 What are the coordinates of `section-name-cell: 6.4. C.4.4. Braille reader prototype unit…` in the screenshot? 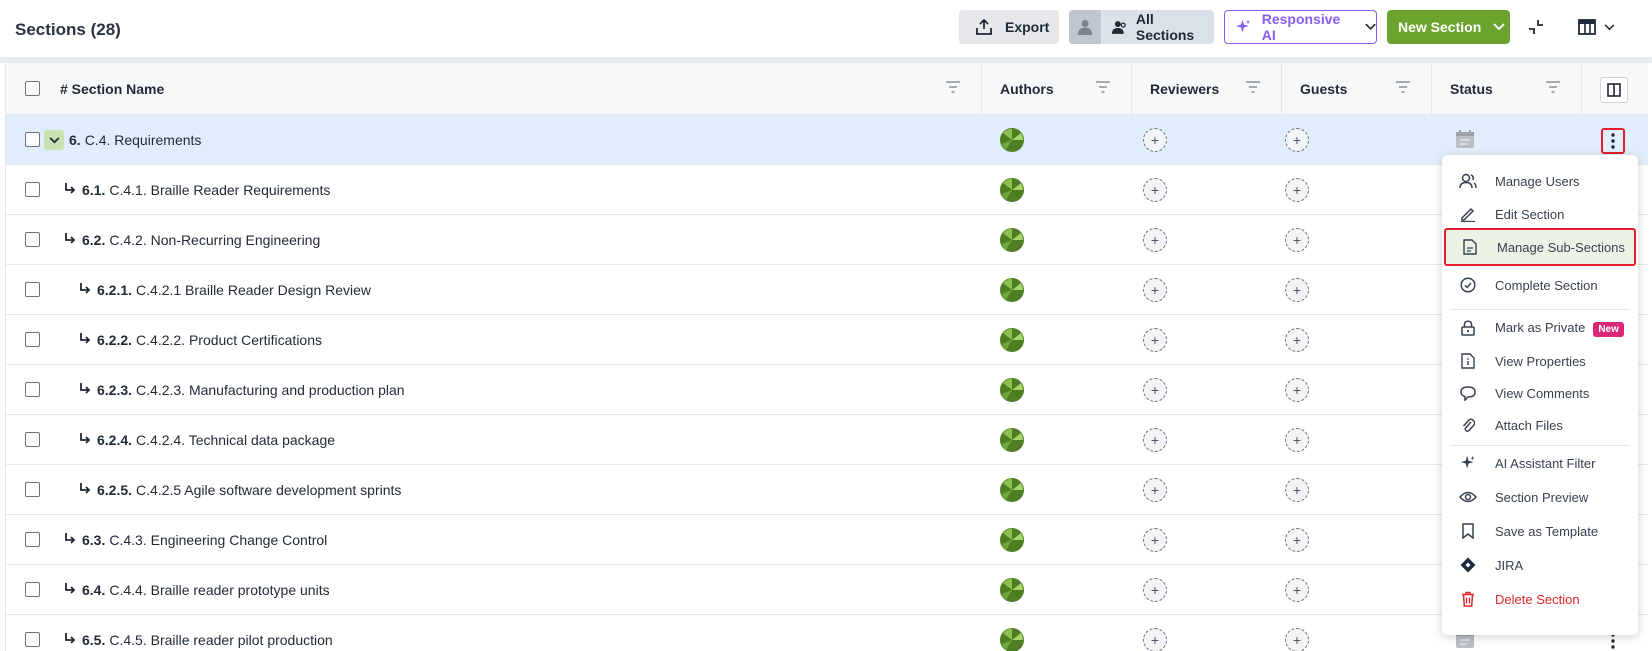 It's located at (197, 590).